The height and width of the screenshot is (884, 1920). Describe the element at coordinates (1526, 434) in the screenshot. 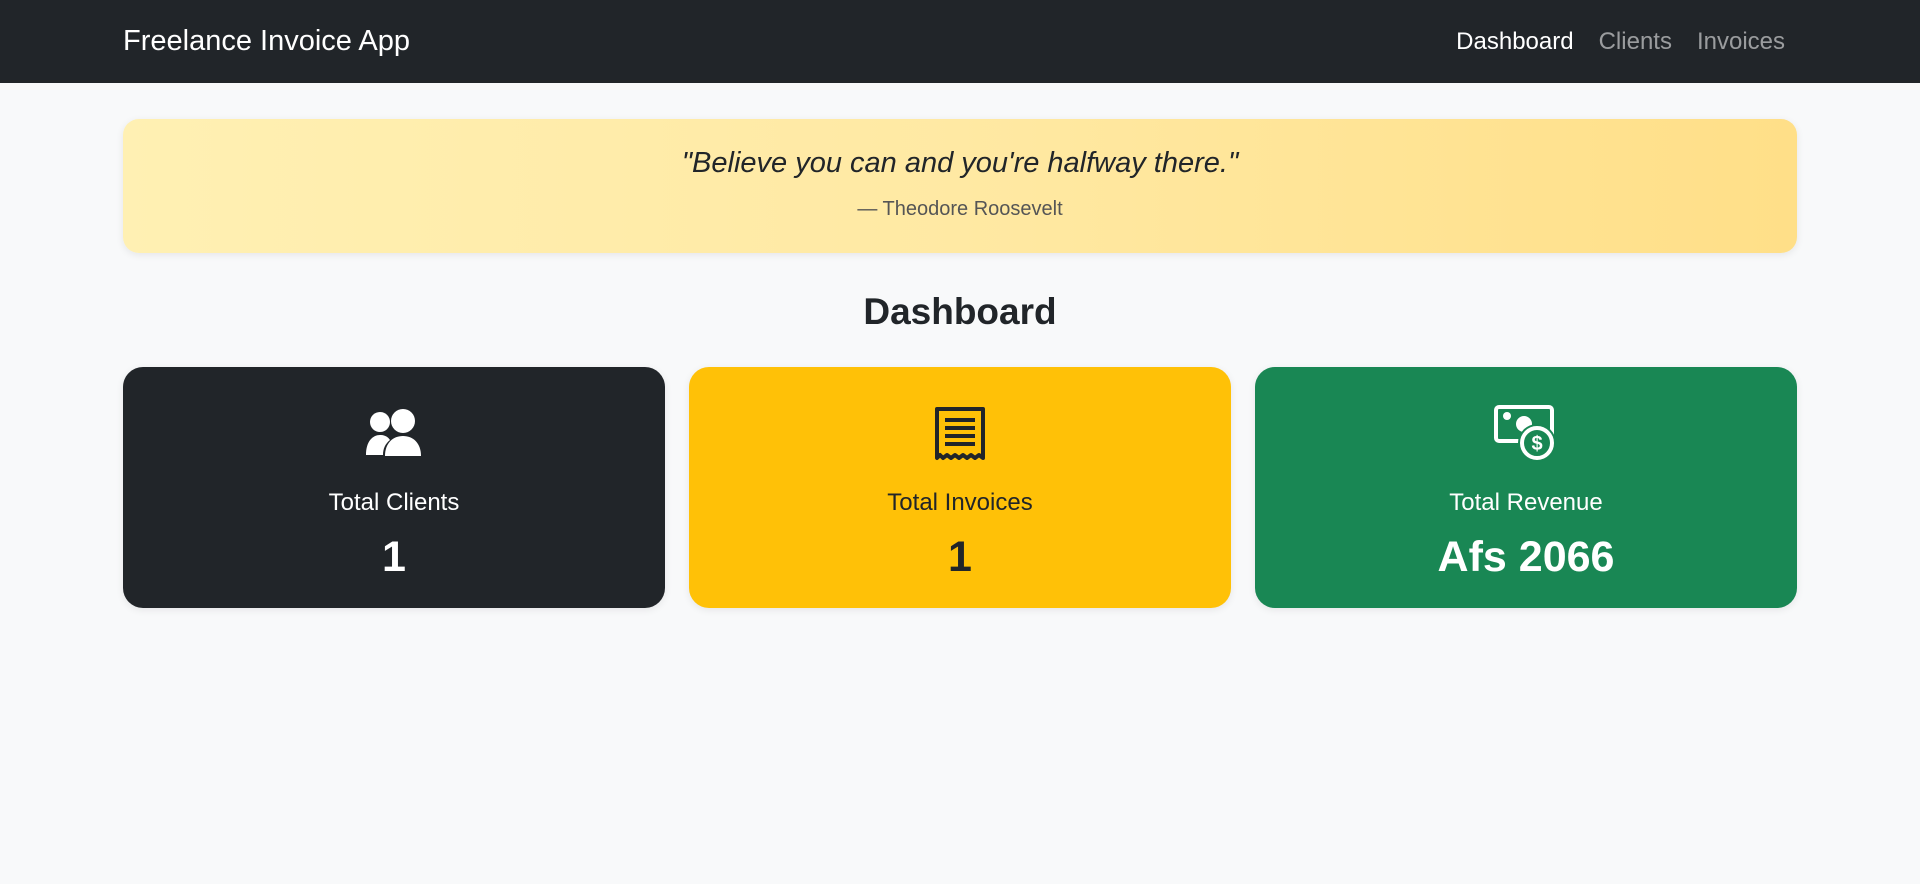

I see `money-icon: $` at that location.